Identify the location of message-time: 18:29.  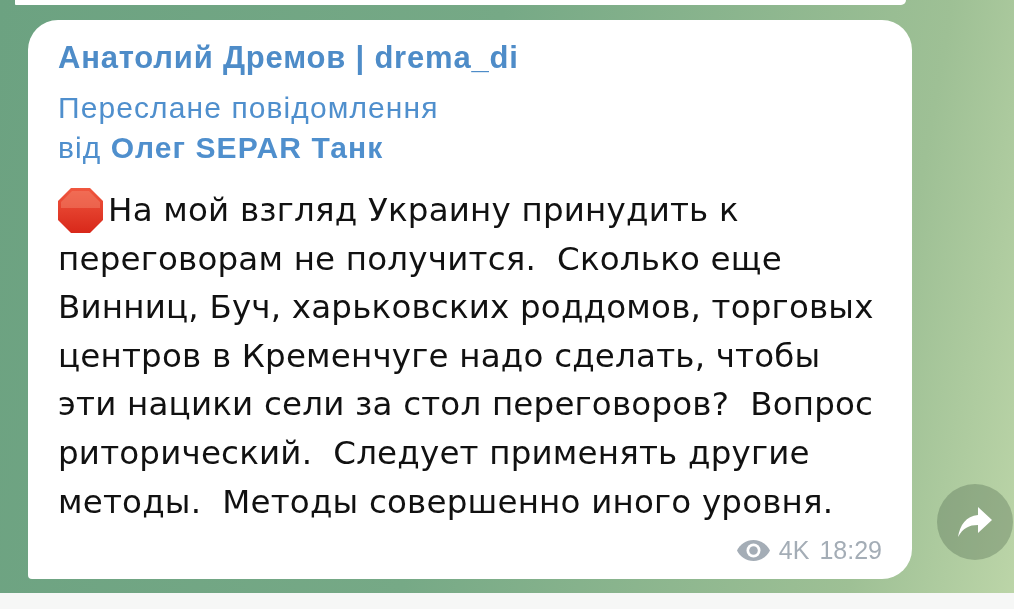
(850, 550).